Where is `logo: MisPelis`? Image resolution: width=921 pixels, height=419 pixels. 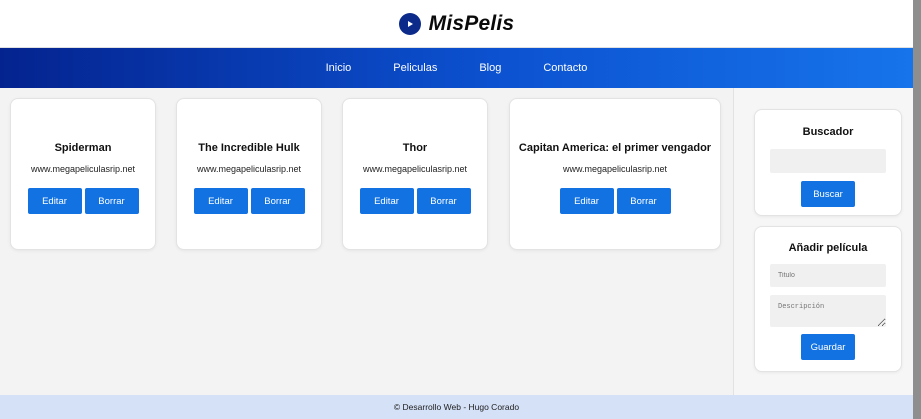
logo: MisPelis is located at coordinates (456, 23).